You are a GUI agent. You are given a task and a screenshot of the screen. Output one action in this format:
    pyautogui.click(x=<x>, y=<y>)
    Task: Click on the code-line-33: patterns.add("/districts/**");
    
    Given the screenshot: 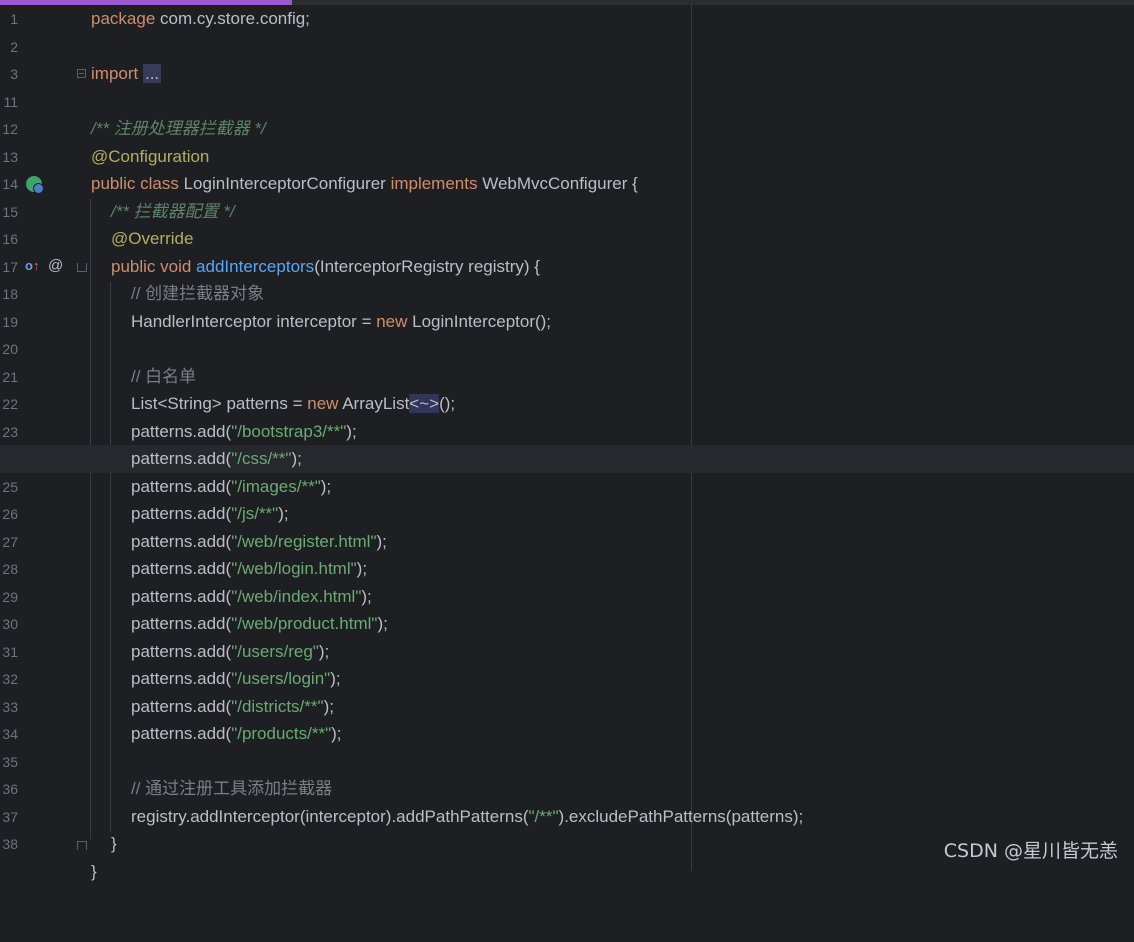 What is the action you would take?
    pyautogui.click(x=567, y=707)
    